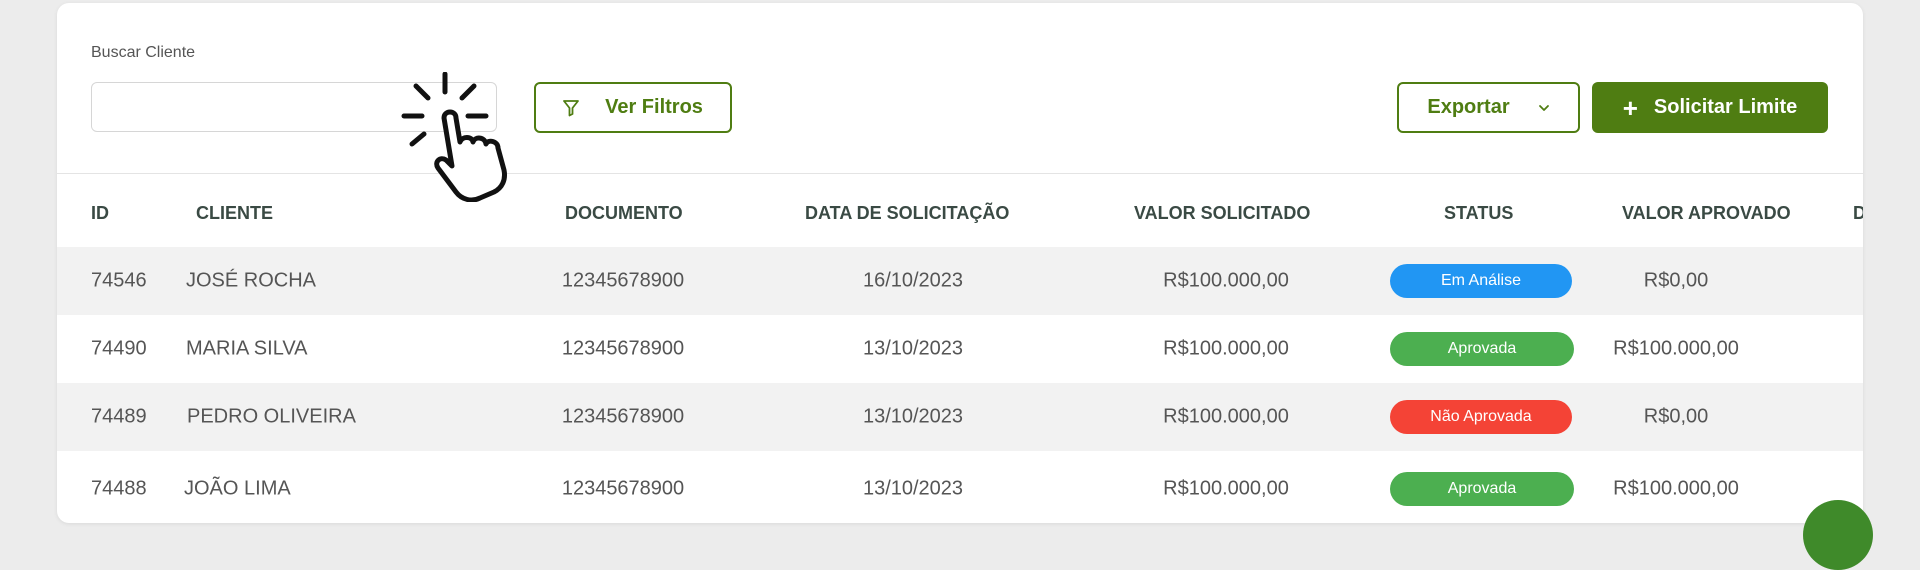 The image size is (1920, 570). Describe the element at coordinates (143, 52) in the screenshot. I see `search-label: Buscar Cliente` at that location.